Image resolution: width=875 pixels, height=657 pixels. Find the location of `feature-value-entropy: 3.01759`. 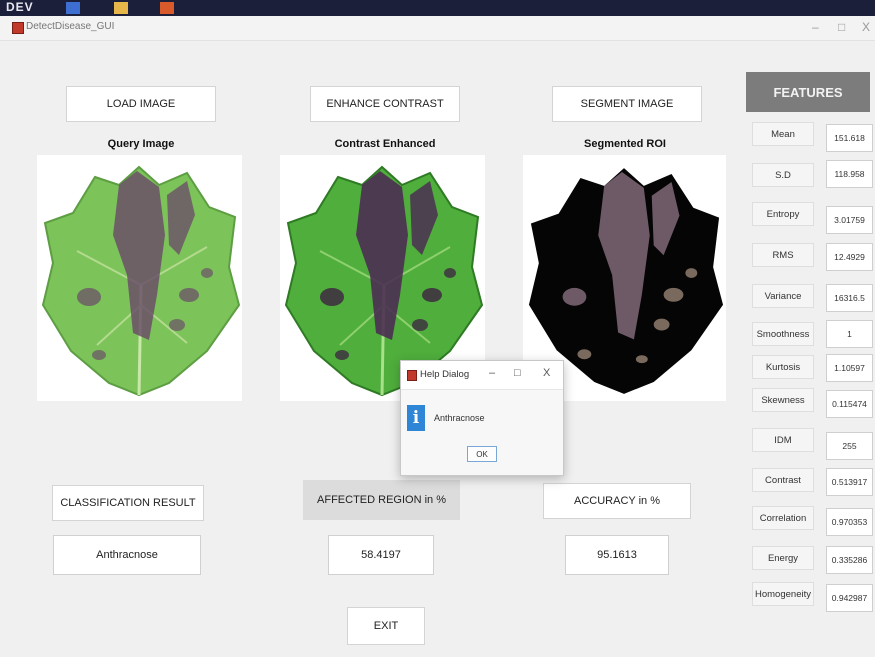

feature-value-entropy: 3.01759 is located at coordinates (849, 220).